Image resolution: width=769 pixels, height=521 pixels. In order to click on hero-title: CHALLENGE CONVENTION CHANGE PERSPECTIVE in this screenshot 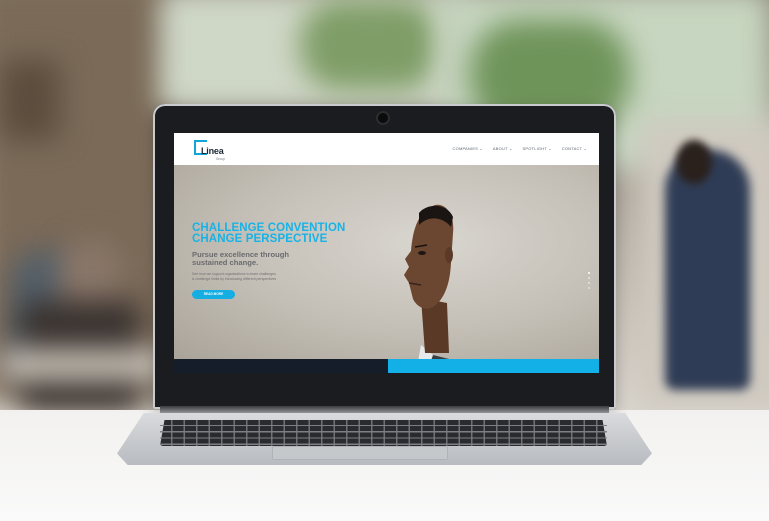, I will do `click(268, 233)`.